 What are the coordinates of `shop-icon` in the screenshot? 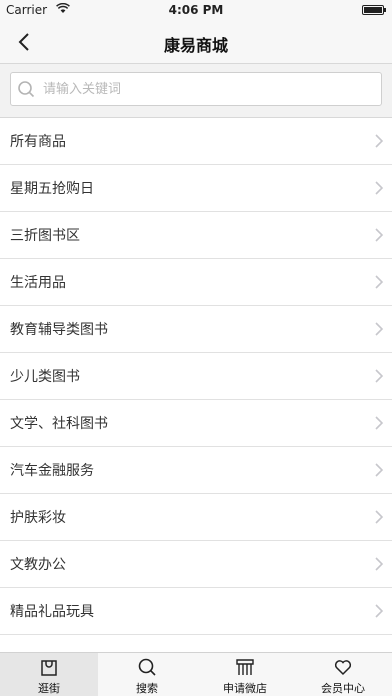 It's located at (245, 667).